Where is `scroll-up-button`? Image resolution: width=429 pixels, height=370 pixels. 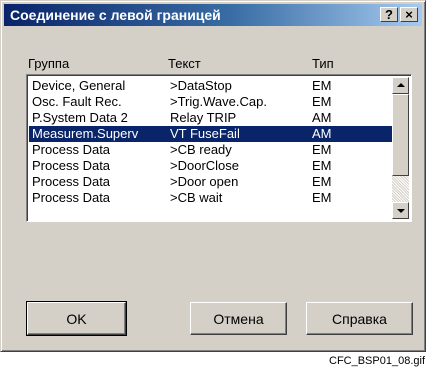 scroll-up-button is located at coordinates (400, 85).